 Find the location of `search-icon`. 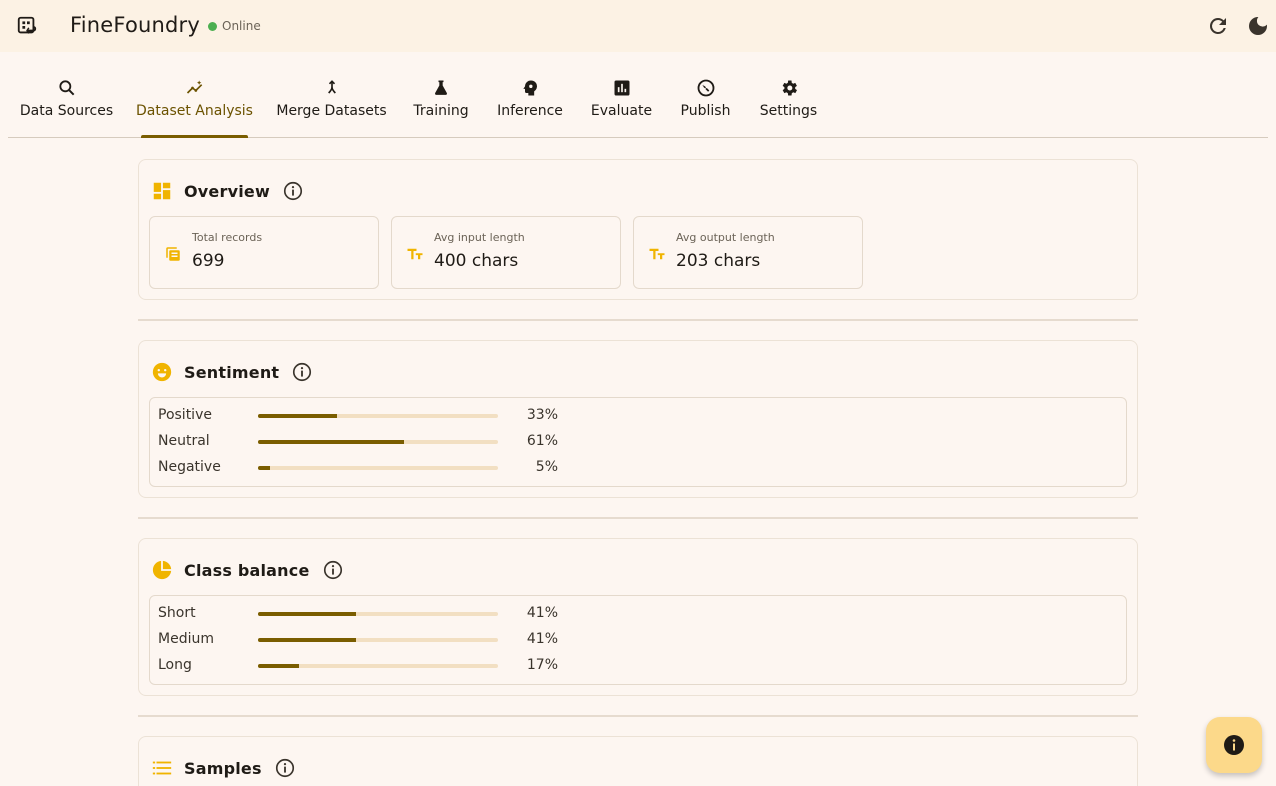

search-icon is located at coordinates (66, 88).